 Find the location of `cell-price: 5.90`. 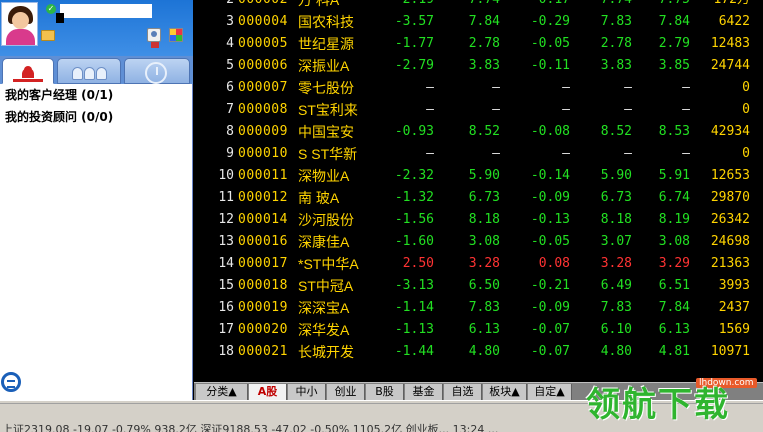

cell-price: 5.90 is located at coordinates (484, 175).